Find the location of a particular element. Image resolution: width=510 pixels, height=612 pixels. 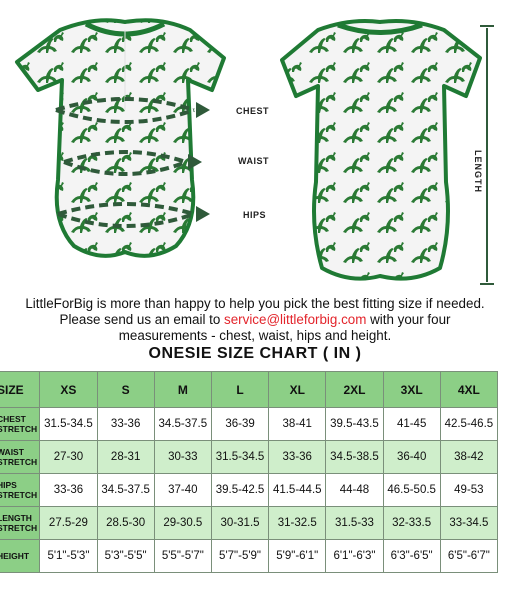

table-cell: 28-31 is located at coordinates (125, 457).